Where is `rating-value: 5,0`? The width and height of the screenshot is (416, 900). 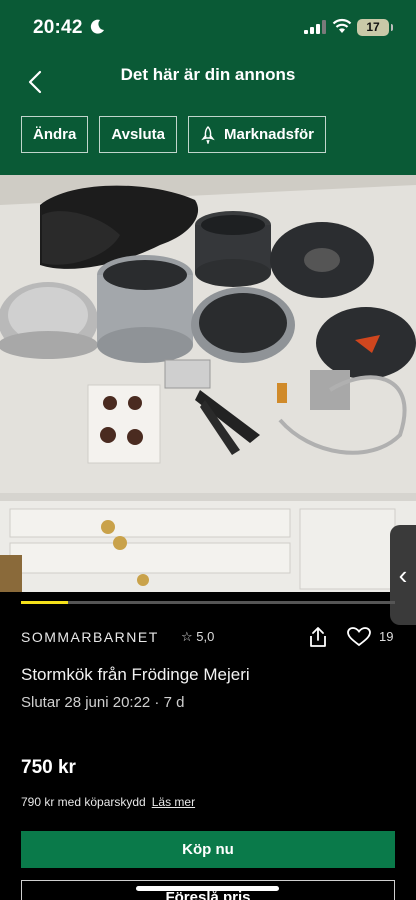
rating-value: 5,0 is located at coordinates (205, 636).